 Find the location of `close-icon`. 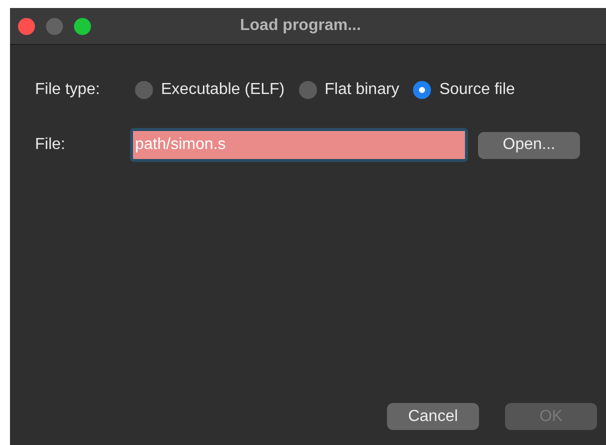

close-icon is located at coordinates (26, 26).